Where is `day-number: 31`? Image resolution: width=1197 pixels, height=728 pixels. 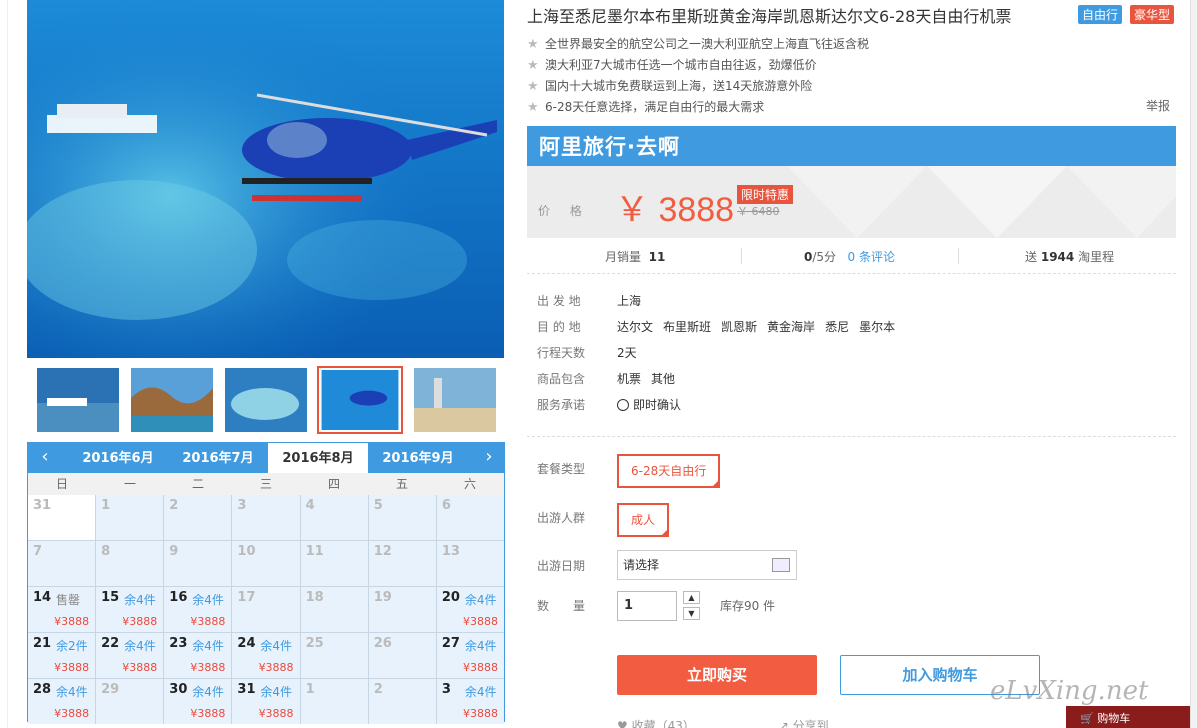 day-number: 31 is located at coordinates (42, 505).